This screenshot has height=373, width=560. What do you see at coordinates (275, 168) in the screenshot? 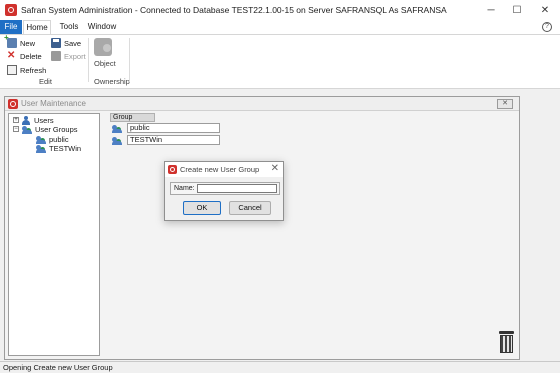
I see `dialog-close-icon: ✕` at bounding box center [275, 168].